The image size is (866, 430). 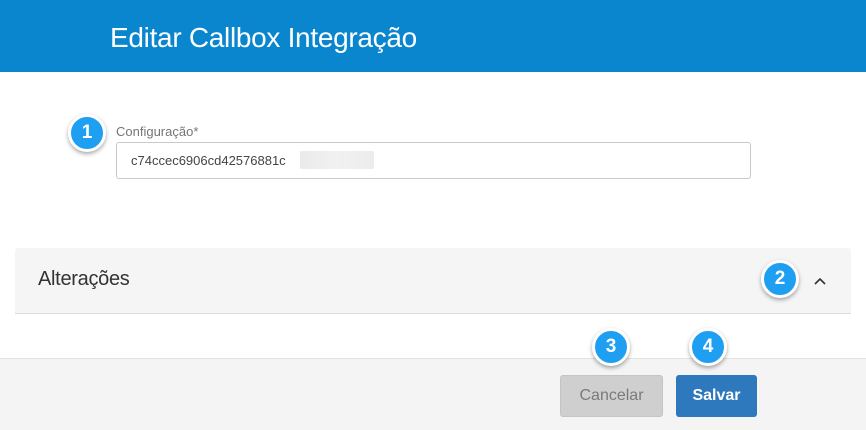 What do you see at coordinates (84, 279) in the screenshot?
I see `section-title: Alterações` at bounding box center [84, 279].